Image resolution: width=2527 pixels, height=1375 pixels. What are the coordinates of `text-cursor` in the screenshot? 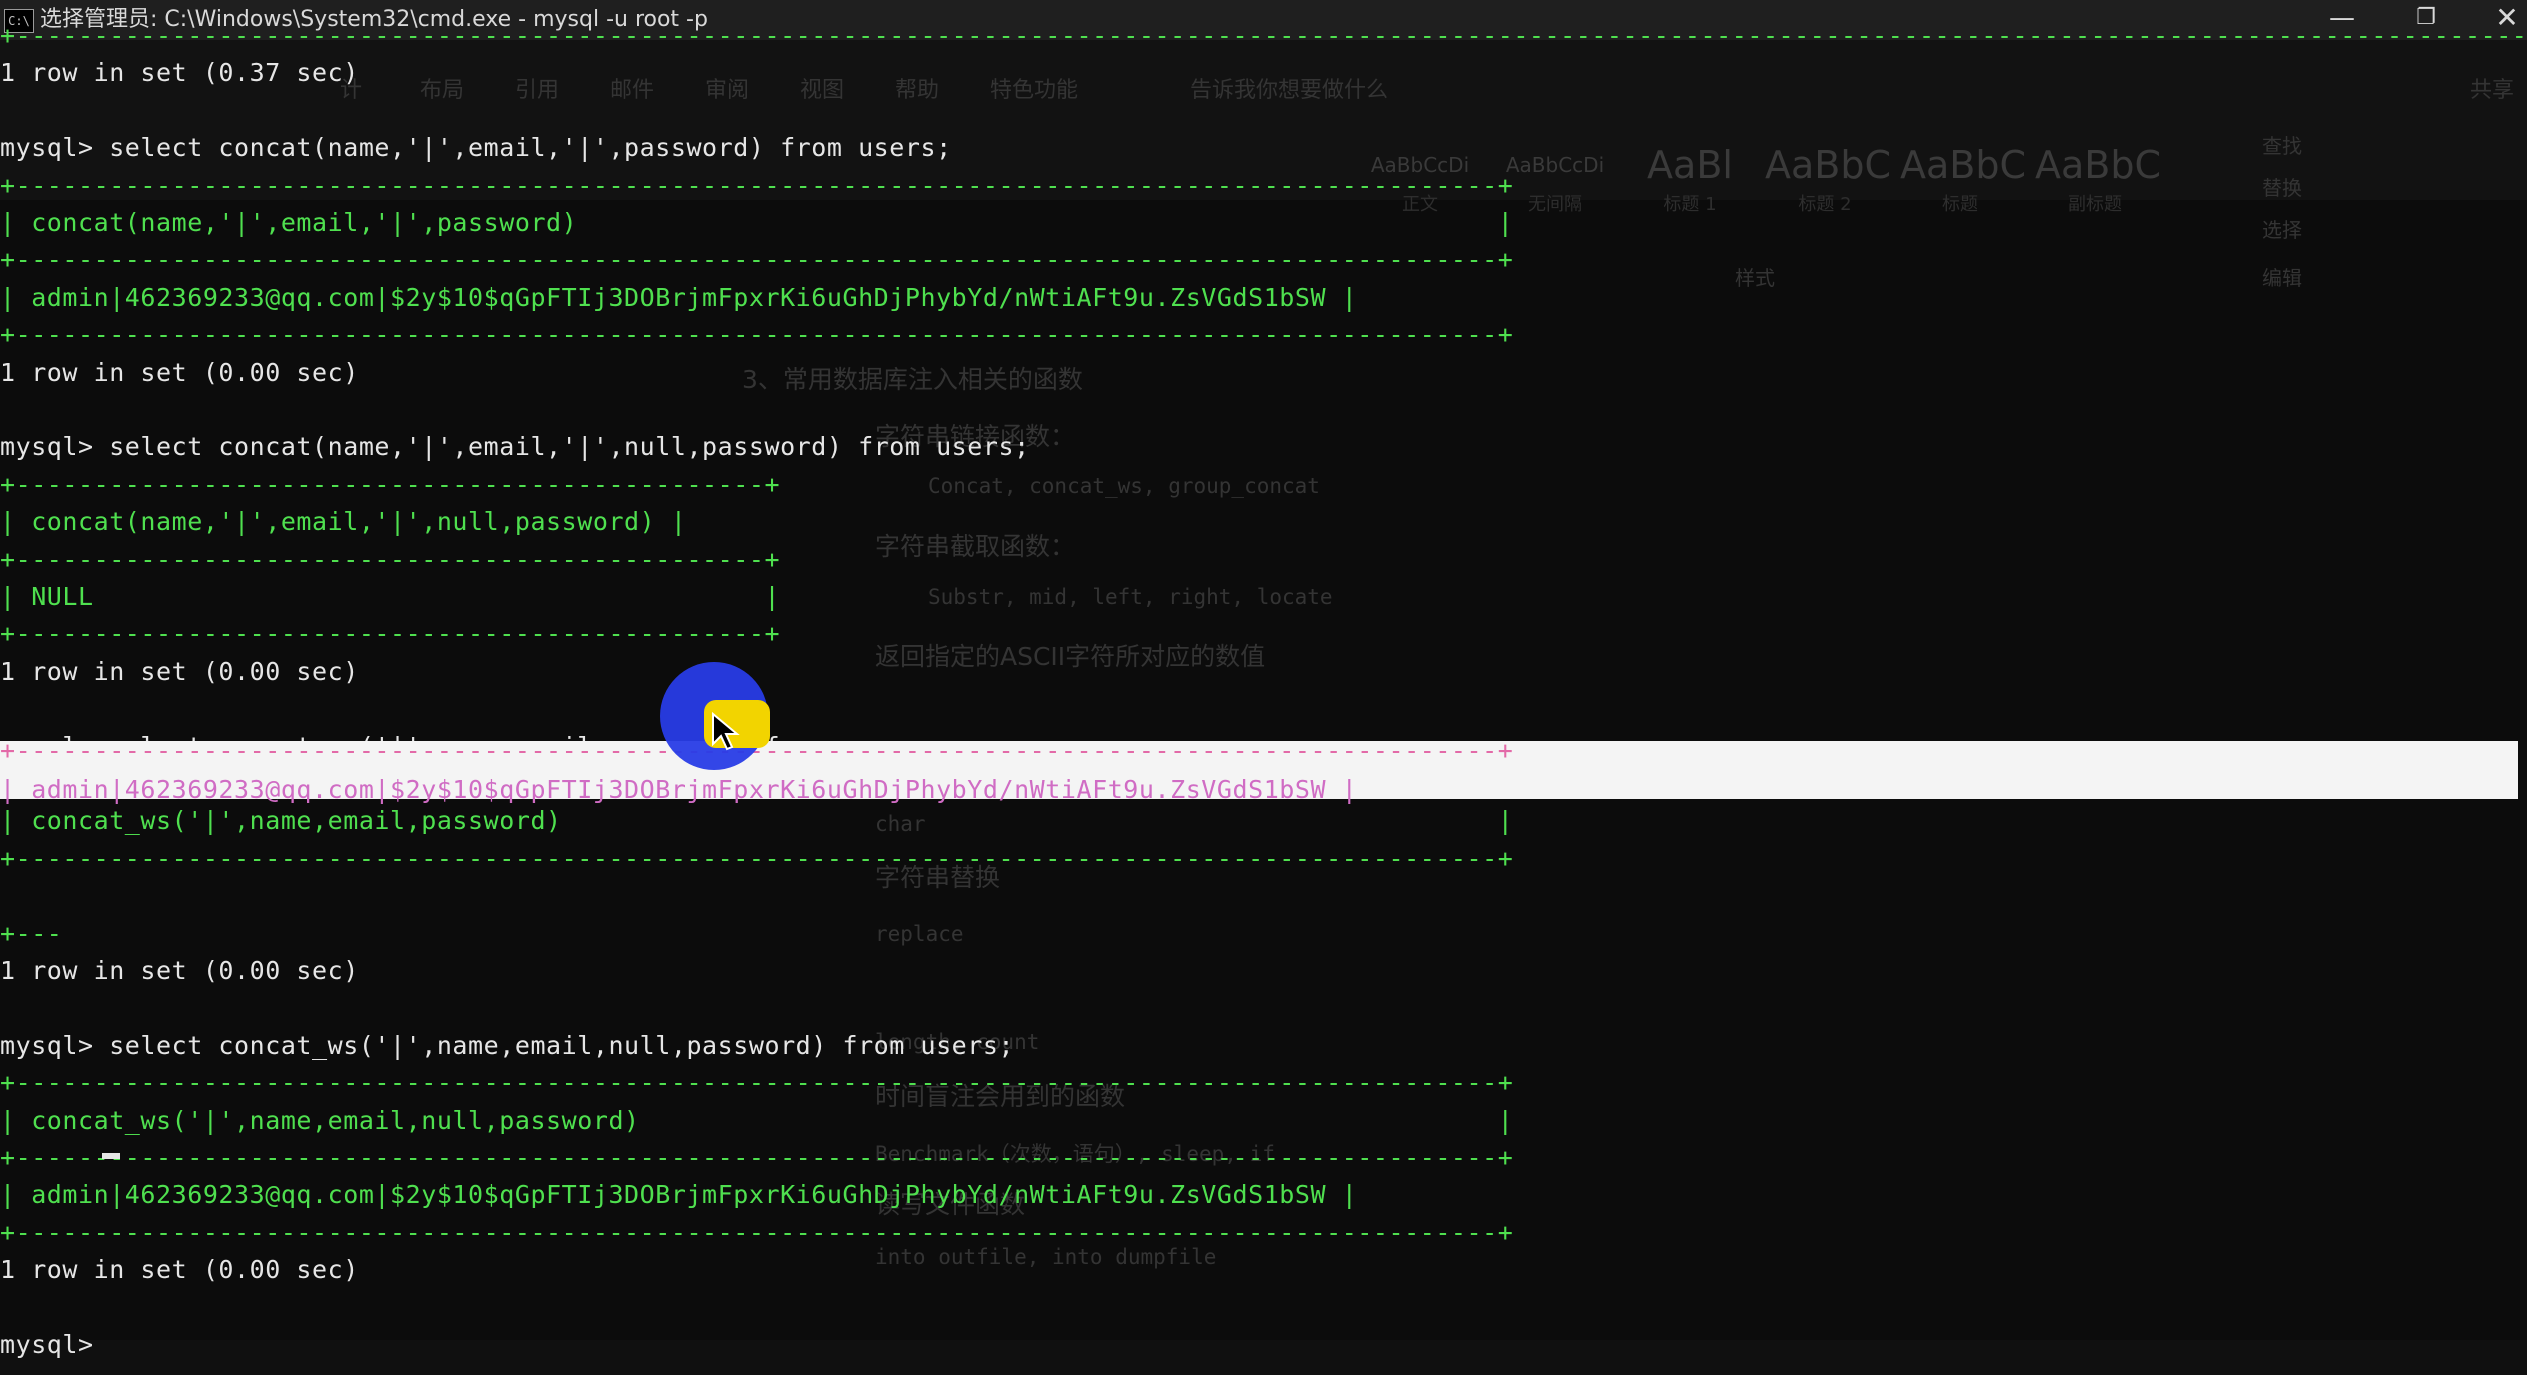 It's located at (111, 1156).